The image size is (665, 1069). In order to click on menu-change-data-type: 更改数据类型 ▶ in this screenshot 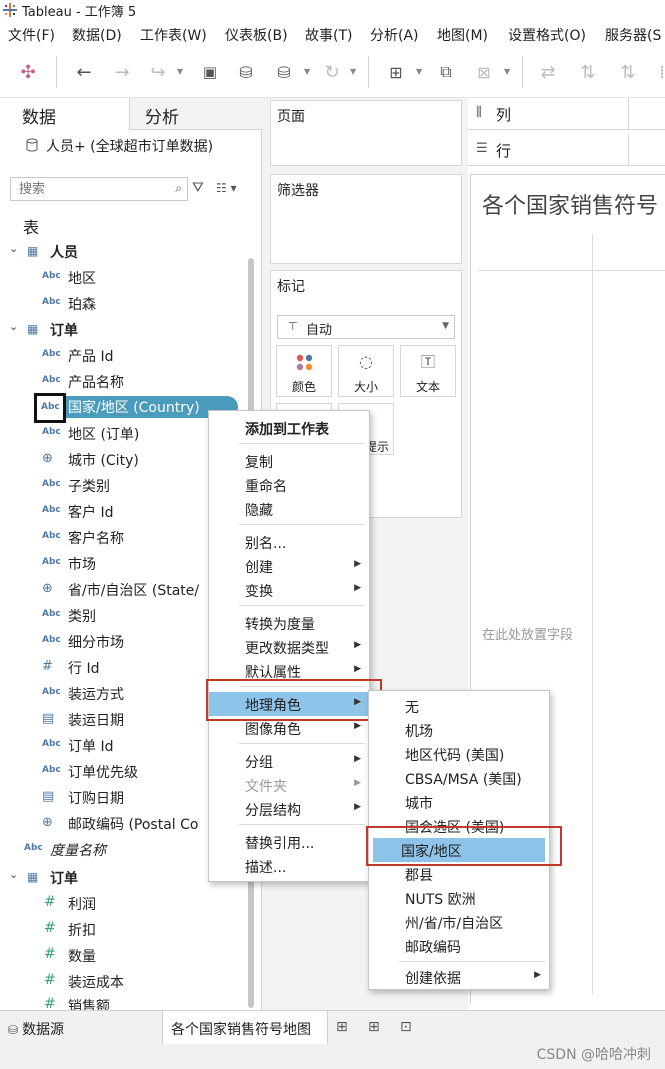, I will do `click(289, 647)`.